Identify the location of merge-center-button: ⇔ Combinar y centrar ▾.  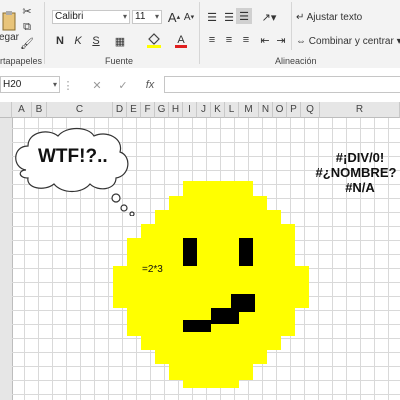
(348, 41).